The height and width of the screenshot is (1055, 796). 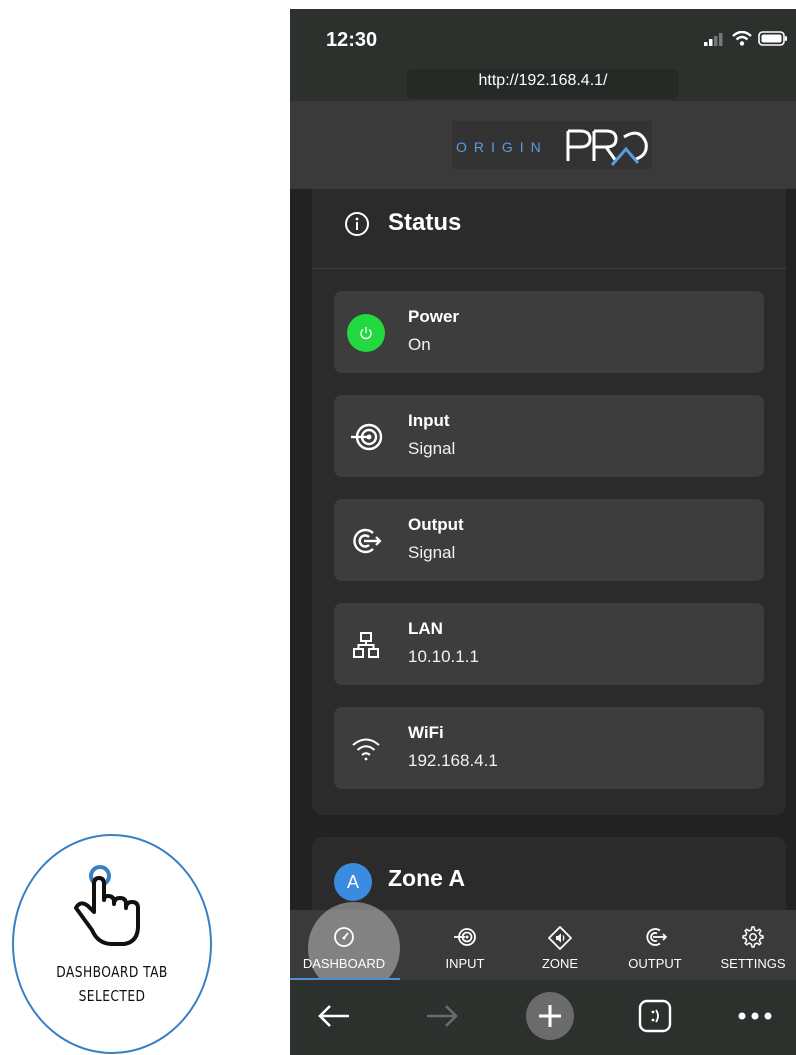 What do you see at coordinates (434, 316) in the screenshot?
I see `power-title: Power` at bounding box center [434, 316].